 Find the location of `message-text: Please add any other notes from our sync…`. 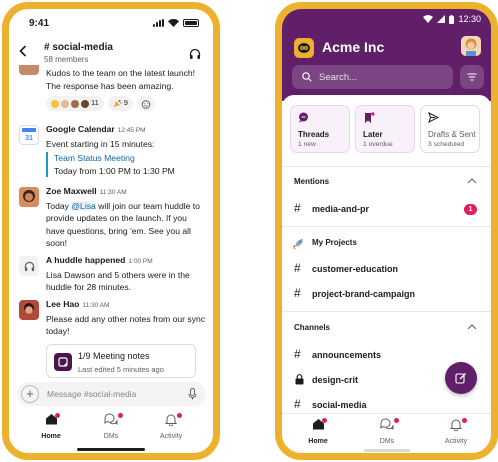

message-text: Please add any other notes from our sync… is located at coordinates (126, 325).